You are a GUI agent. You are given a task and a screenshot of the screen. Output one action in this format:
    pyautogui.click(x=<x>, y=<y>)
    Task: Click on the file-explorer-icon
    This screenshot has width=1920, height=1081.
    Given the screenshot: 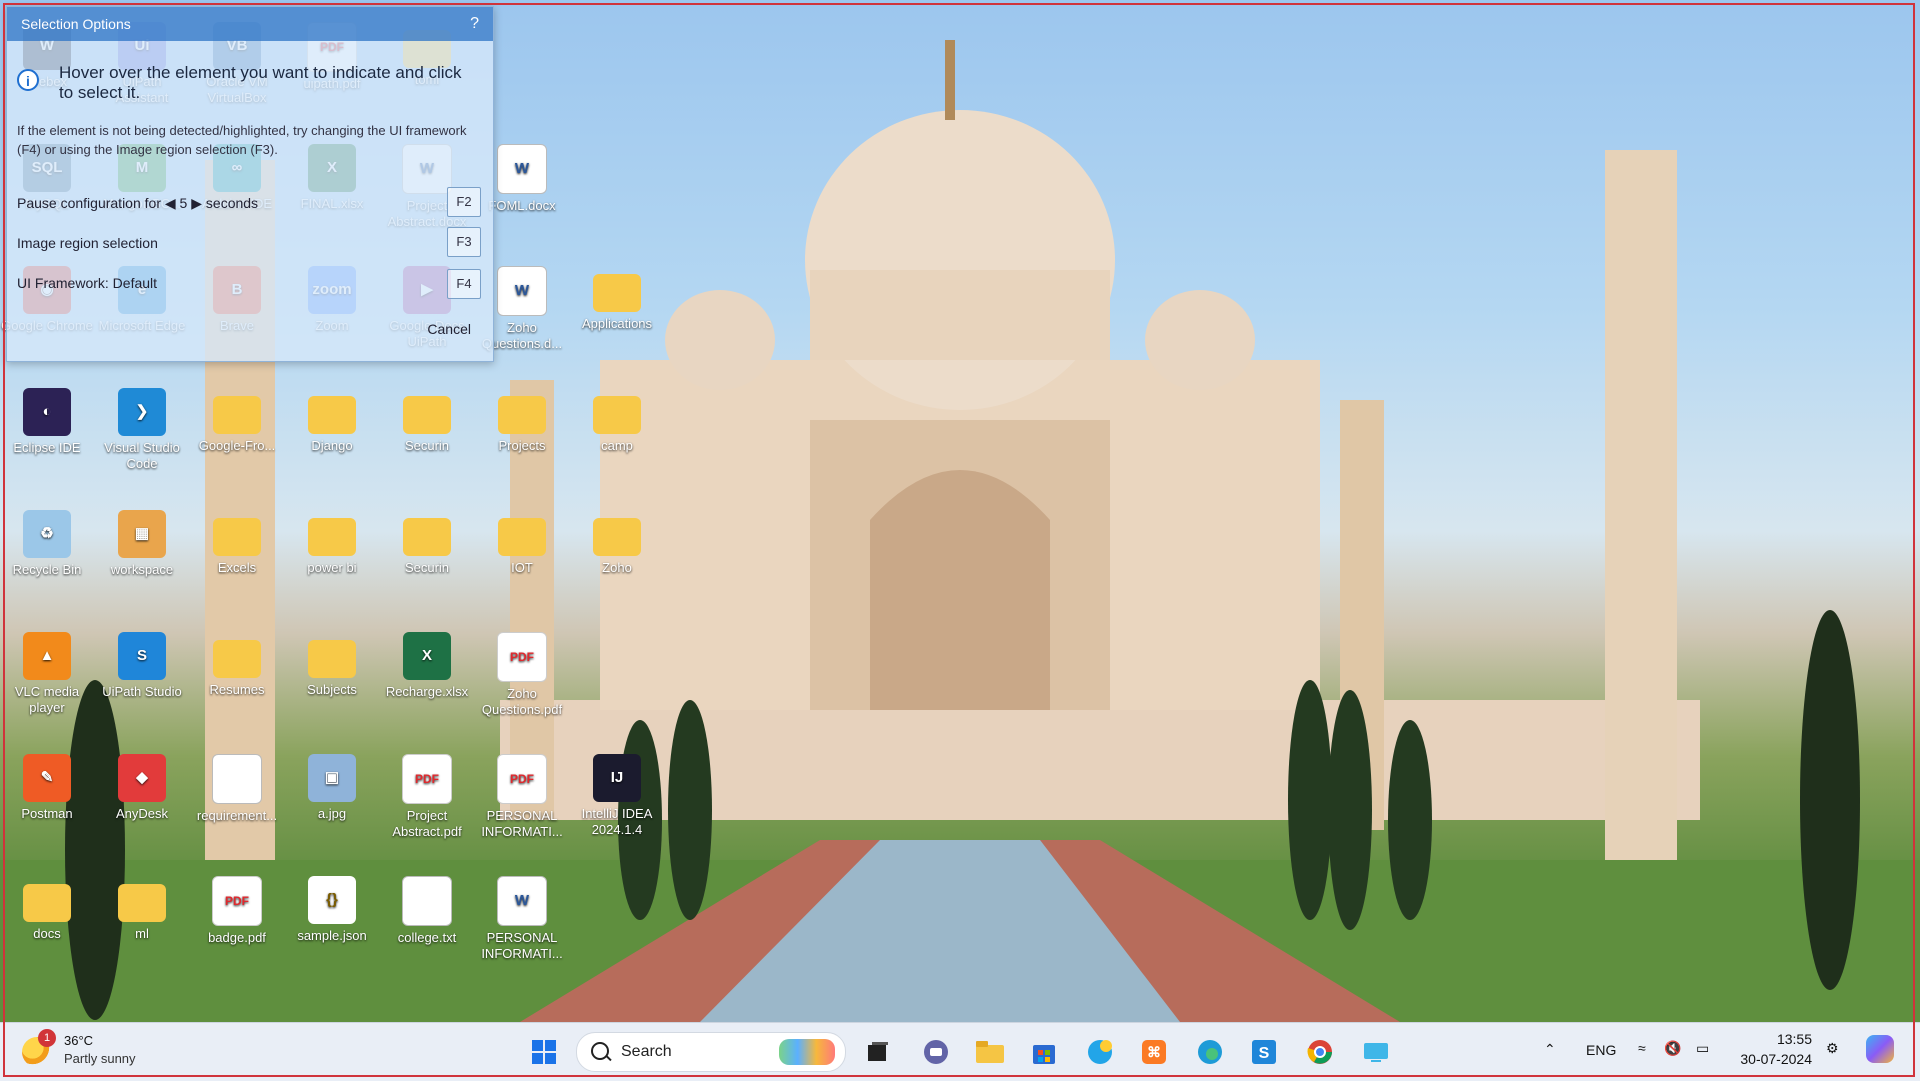 What is the action you would take?
    pyautogui.click(x=990, y=1052)
    